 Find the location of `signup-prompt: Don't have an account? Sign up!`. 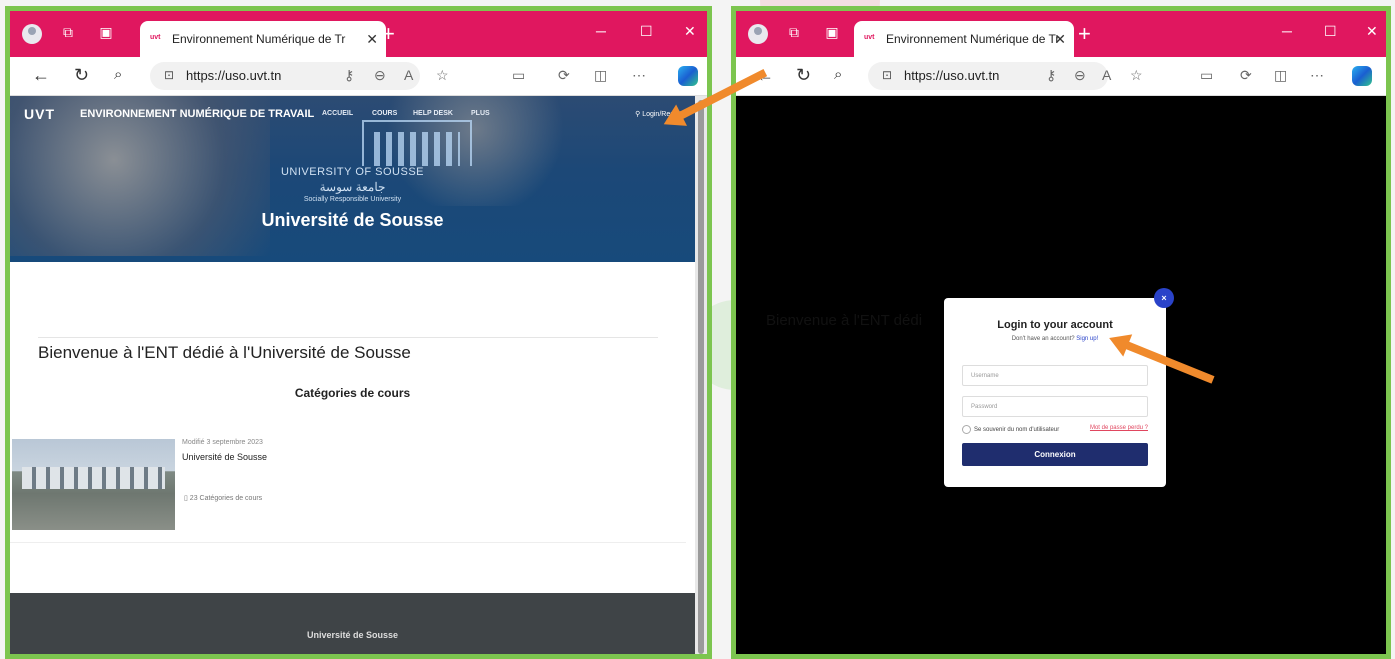

signup-prompt: Don't have an account? Sign up! is located at coordinates (1055, 339).